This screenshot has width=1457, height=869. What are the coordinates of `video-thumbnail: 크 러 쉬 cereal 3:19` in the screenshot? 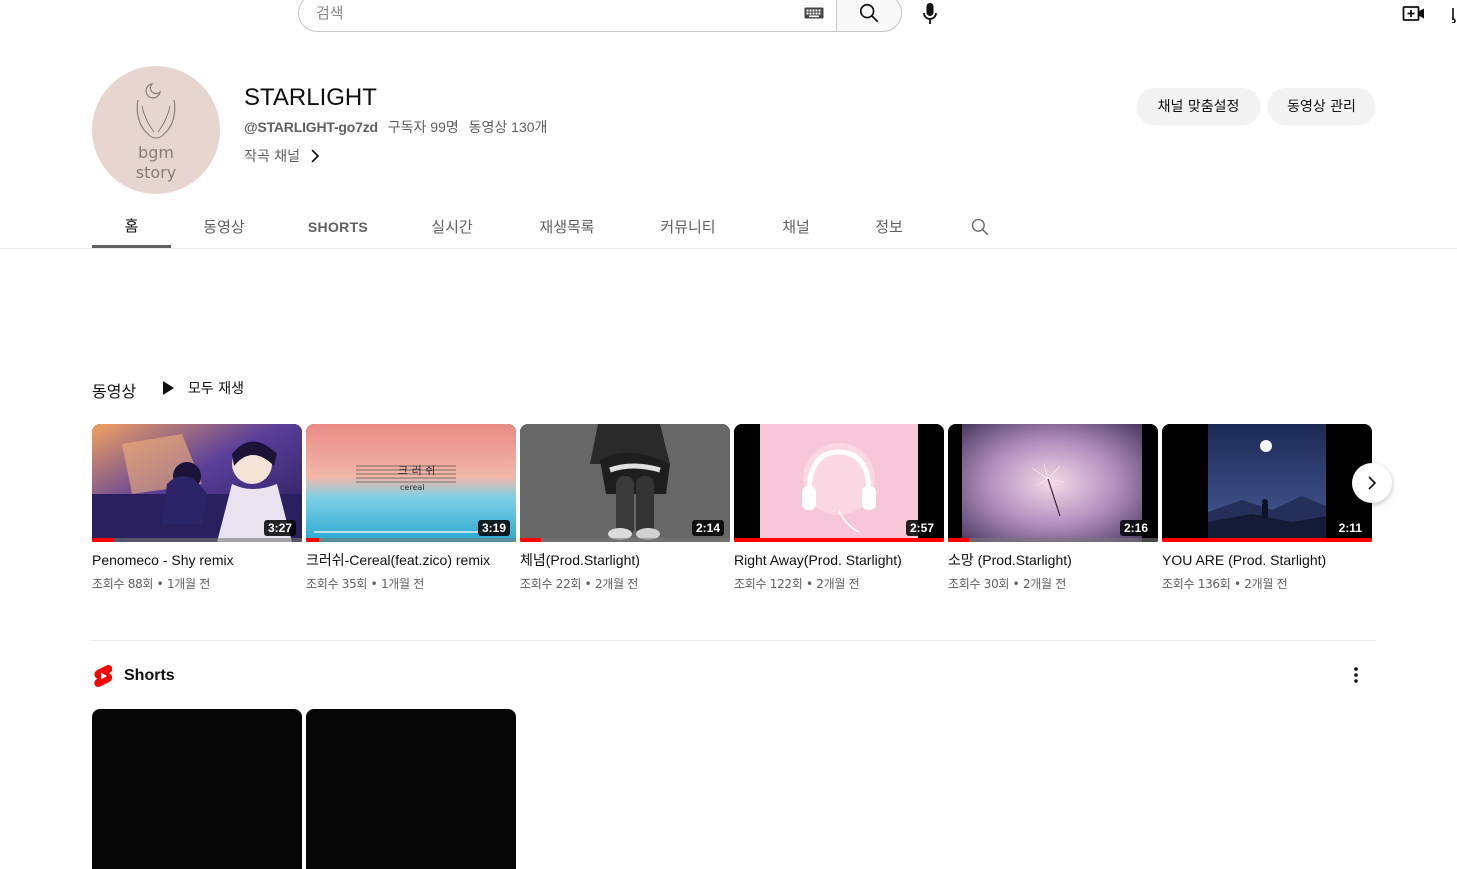 It's located at (411, 483).